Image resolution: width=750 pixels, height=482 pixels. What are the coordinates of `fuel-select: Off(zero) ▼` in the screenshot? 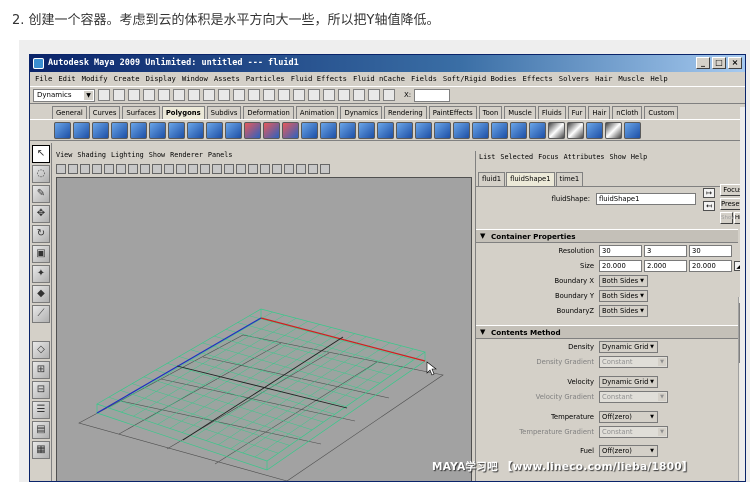 It's located at (628, 451).